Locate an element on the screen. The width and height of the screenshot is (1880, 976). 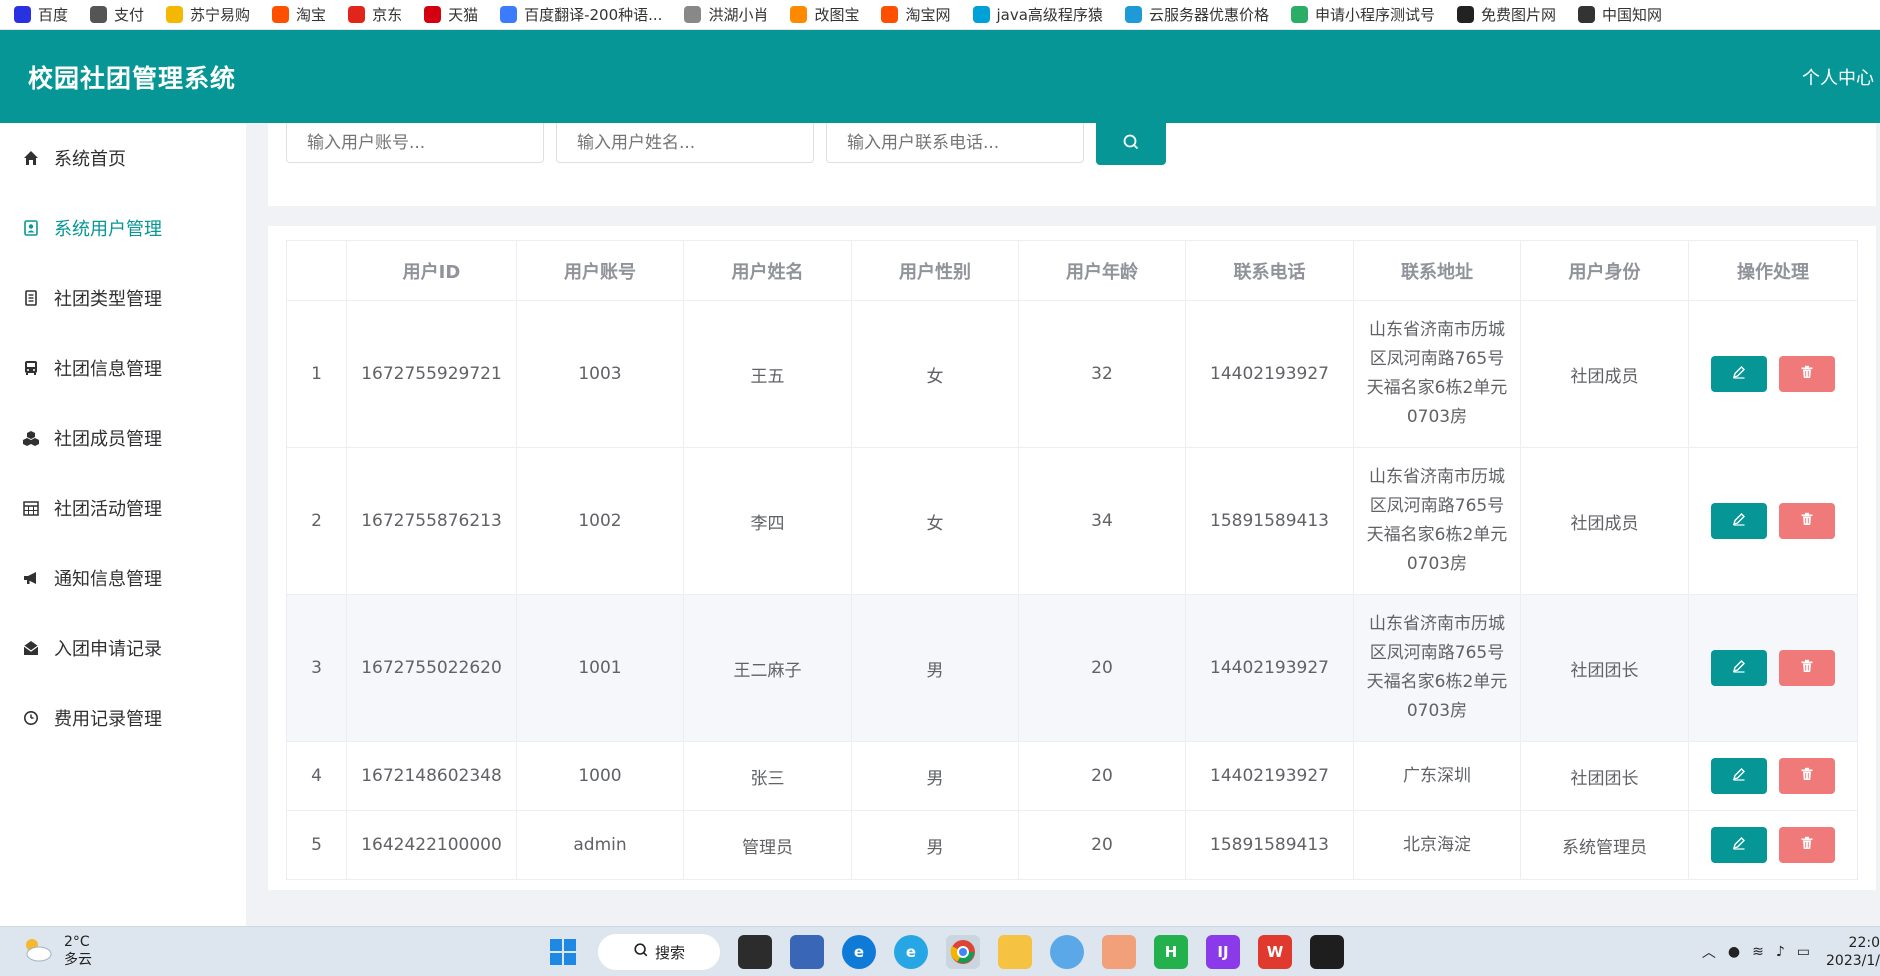
actions-cell is located at coordinates (1773, 776).